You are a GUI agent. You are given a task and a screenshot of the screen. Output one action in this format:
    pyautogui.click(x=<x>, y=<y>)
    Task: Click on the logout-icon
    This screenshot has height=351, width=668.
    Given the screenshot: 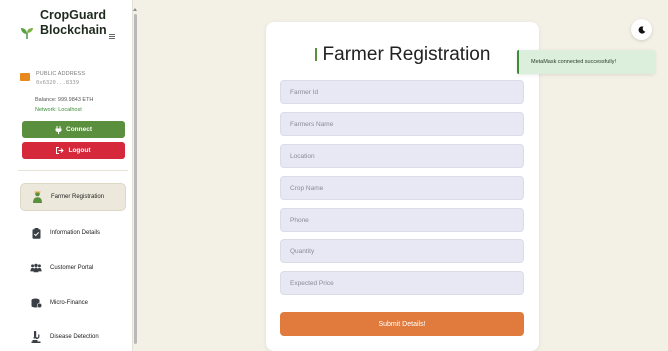 What is the action you would take?
    pyautogui.click(x=60, y=150)
    